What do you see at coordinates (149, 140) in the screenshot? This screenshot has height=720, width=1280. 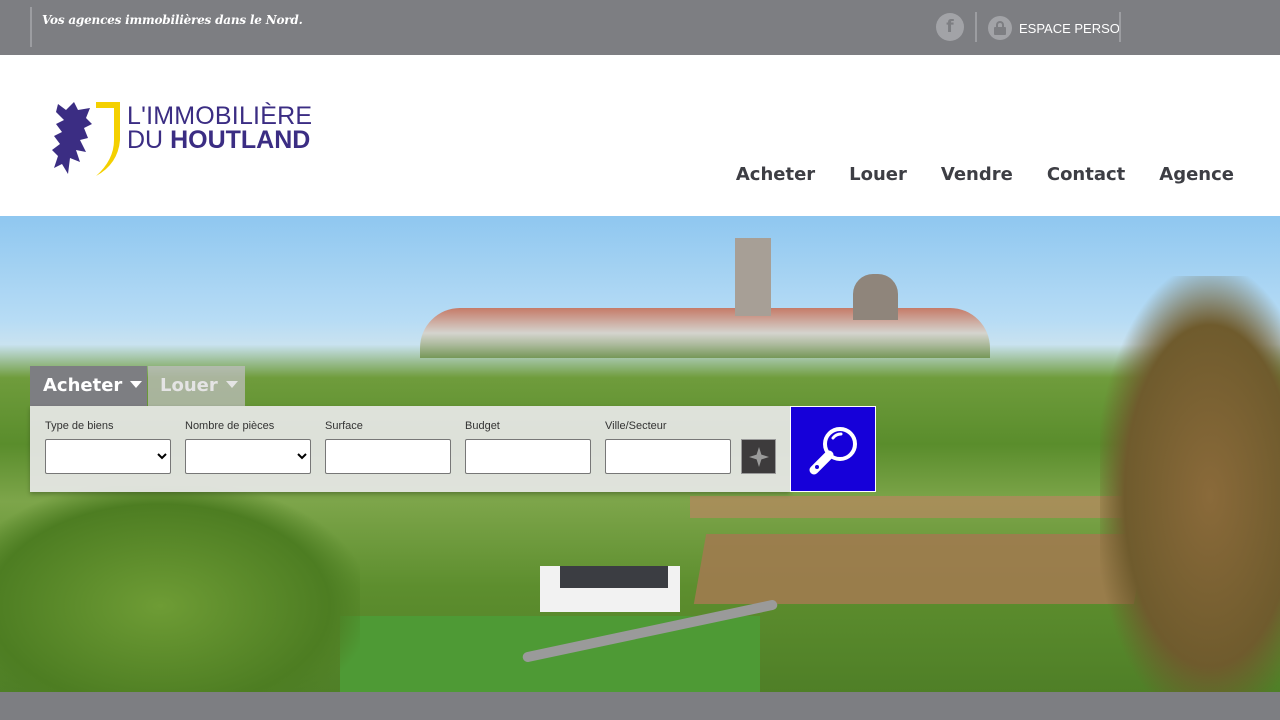 I see `logo-text-du: DU` at bounding box center [149, 140].